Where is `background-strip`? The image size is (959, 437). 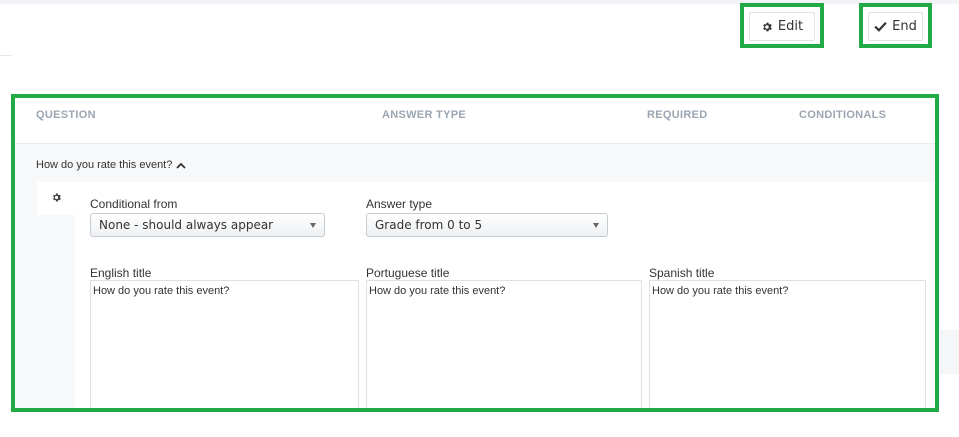 background-strip is located at coordinates (949, 352).